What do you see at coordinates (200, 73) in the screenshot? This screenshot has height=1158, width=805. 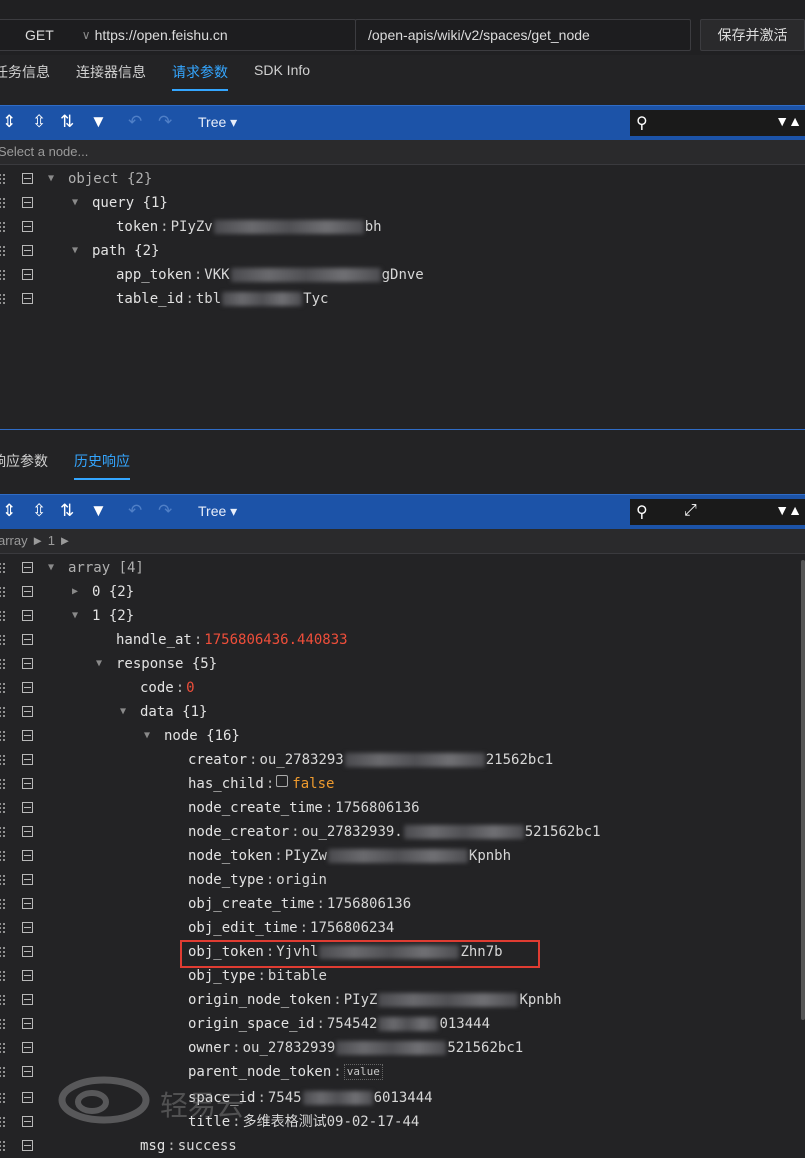 I see `tab-request-params: 请求参数` at bounding box center [200, 73].